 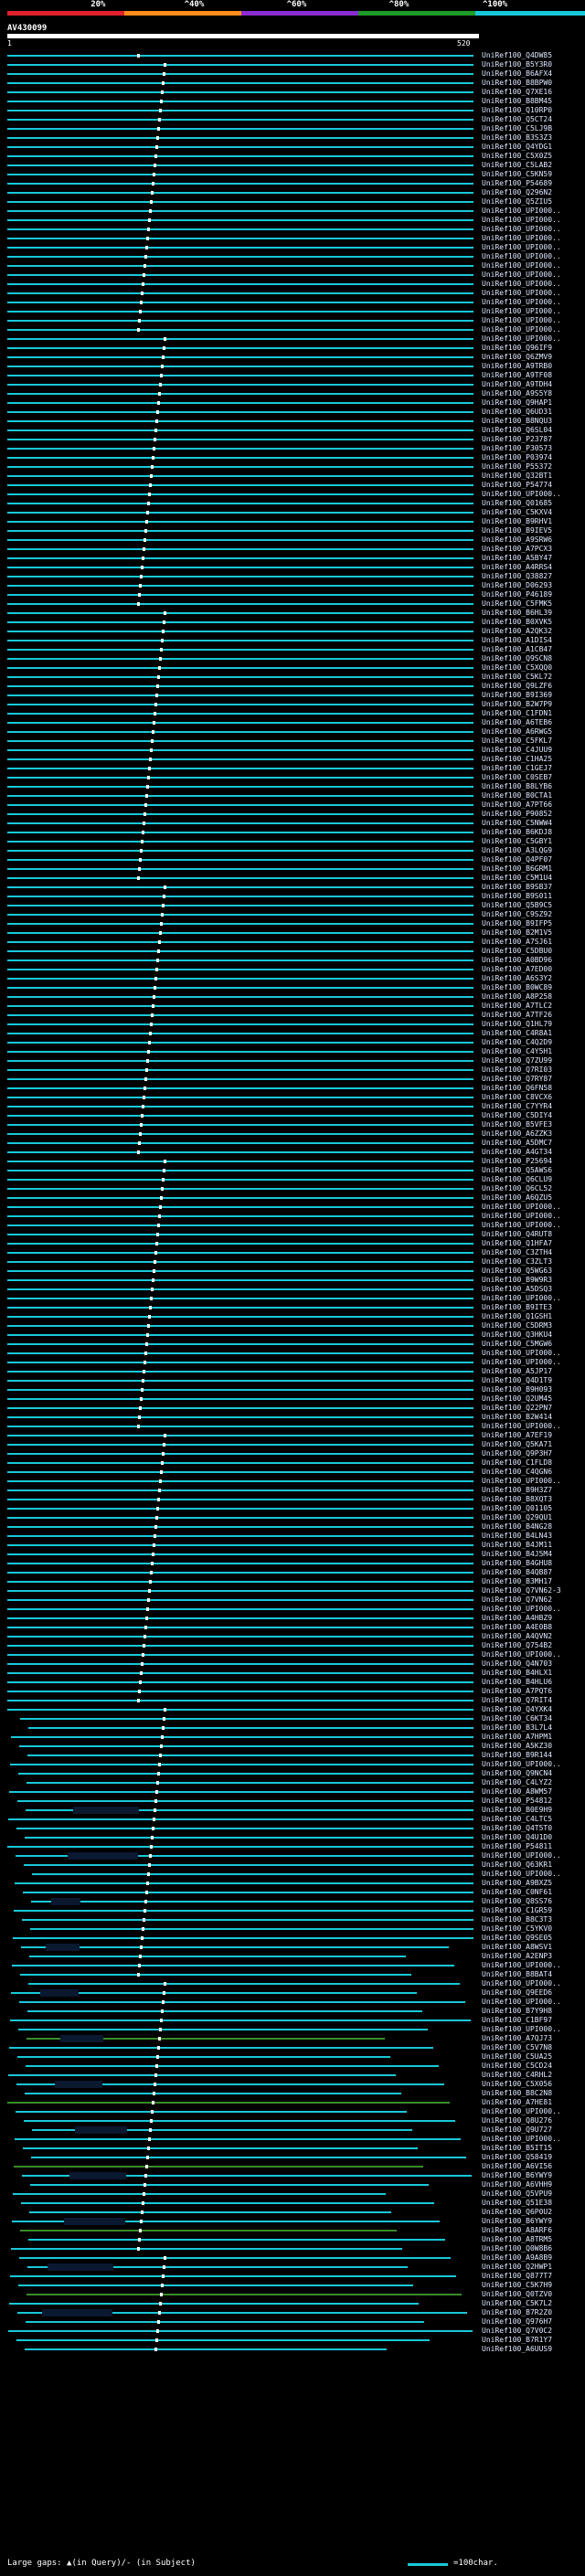 What do you see at coordinates (517, 1947) in the screenshot?
I see `hit-name: UniRef100_A8WSV1` at bounding box center [517, 1947].